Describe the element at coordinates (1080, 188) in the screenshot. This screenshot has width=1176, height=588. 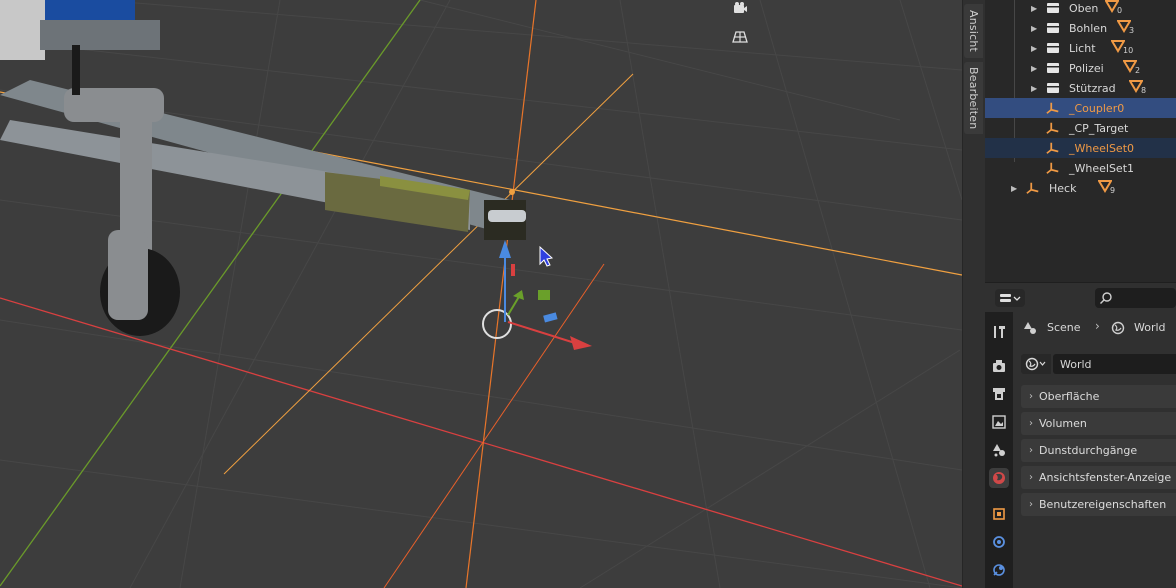
I see `outliner-row: ▶ Heck 9` at that location.